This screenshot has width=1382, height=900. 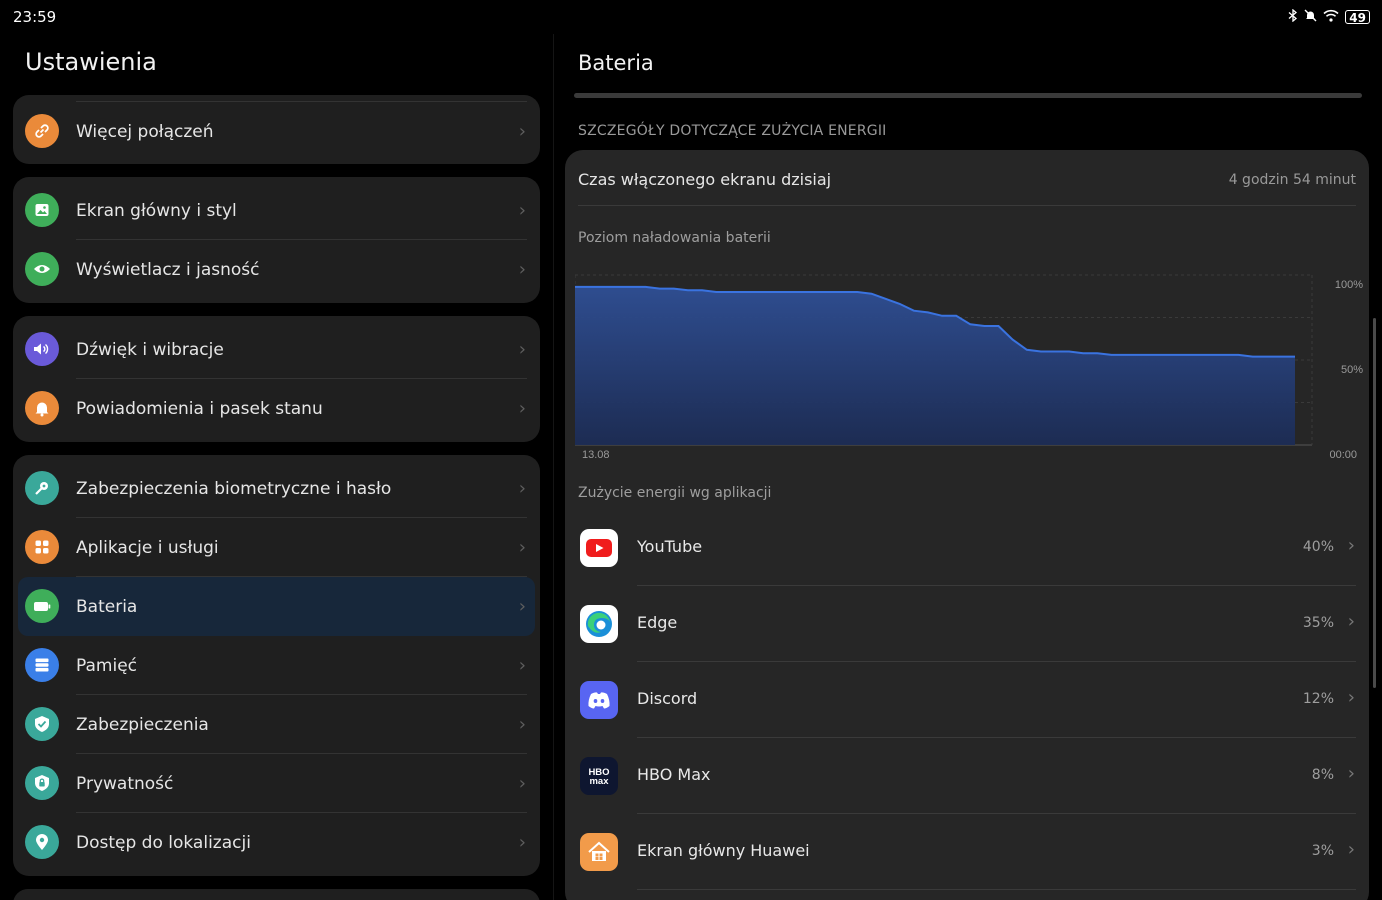 I want to click on settings-item-apps-services: Aplikacje i usługi ›, so click(x=276, y=547).